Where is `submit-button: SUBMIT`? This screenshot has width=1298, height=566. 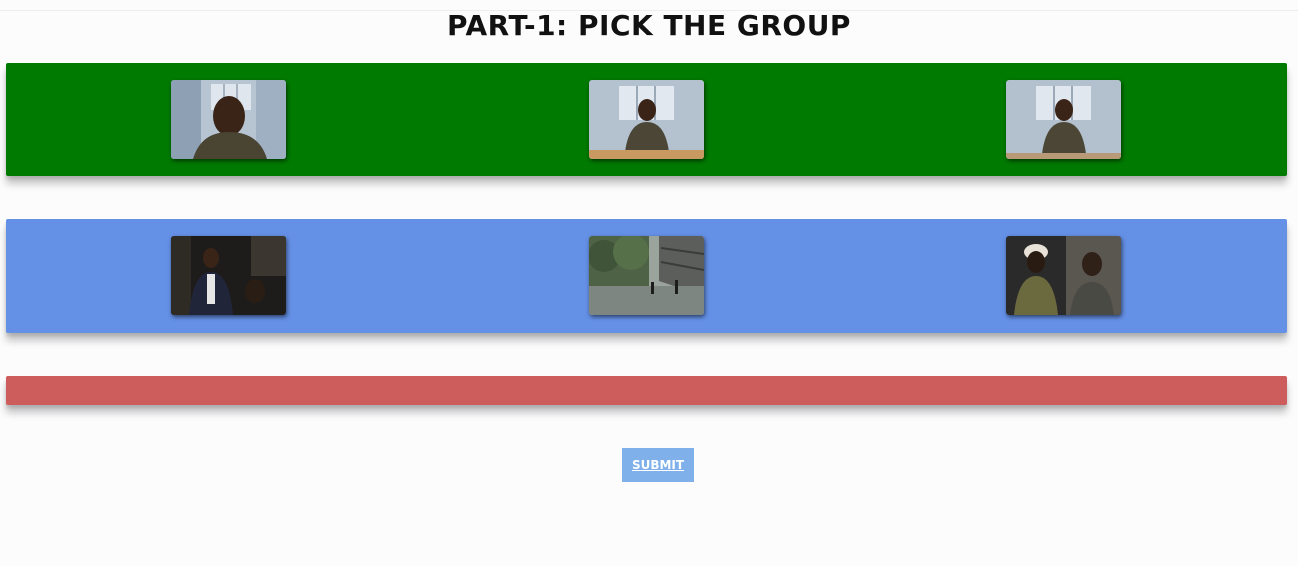 submit-button: SUBMIT is located at coordinates (658, 465).